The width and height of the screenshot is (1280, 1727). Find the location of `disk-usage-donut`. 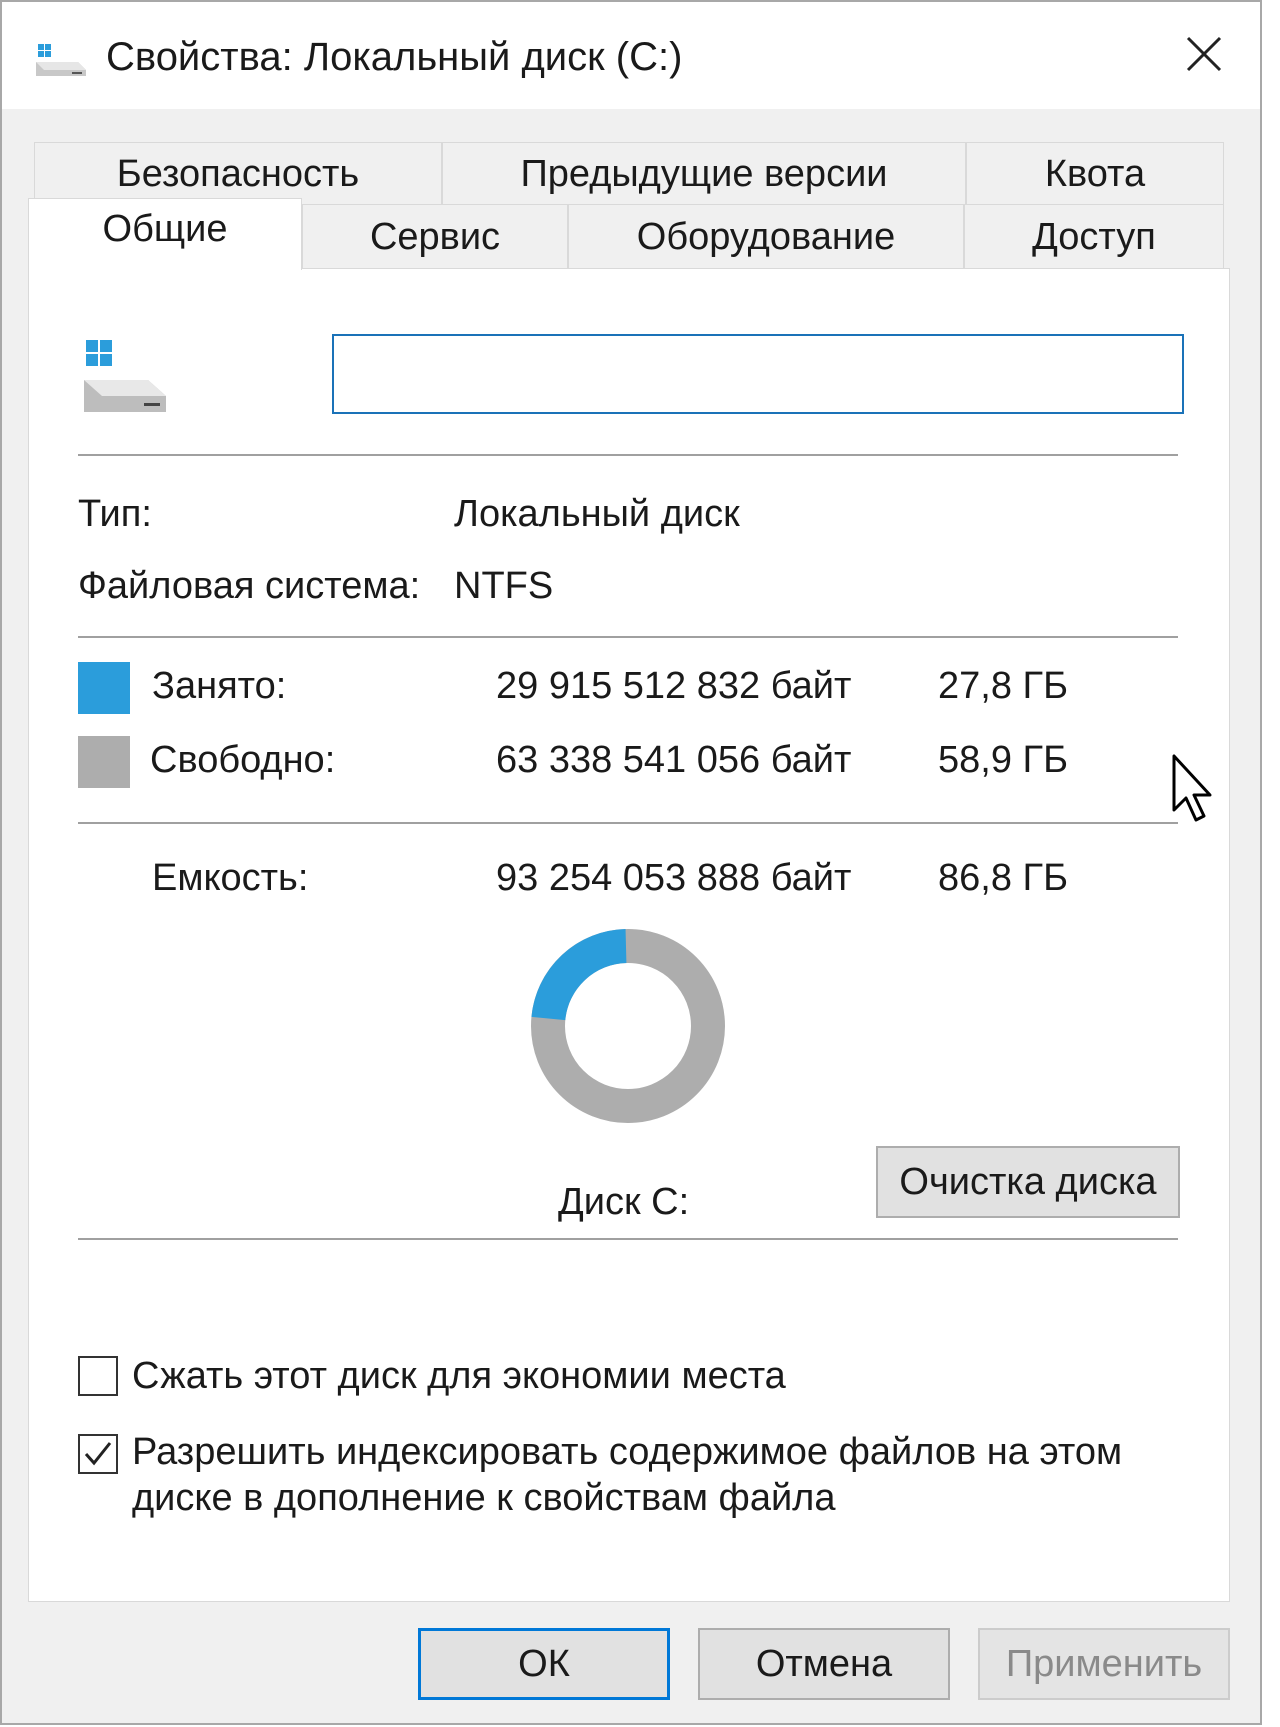

disk-usage-donut is located at coordinates (628, 1026).